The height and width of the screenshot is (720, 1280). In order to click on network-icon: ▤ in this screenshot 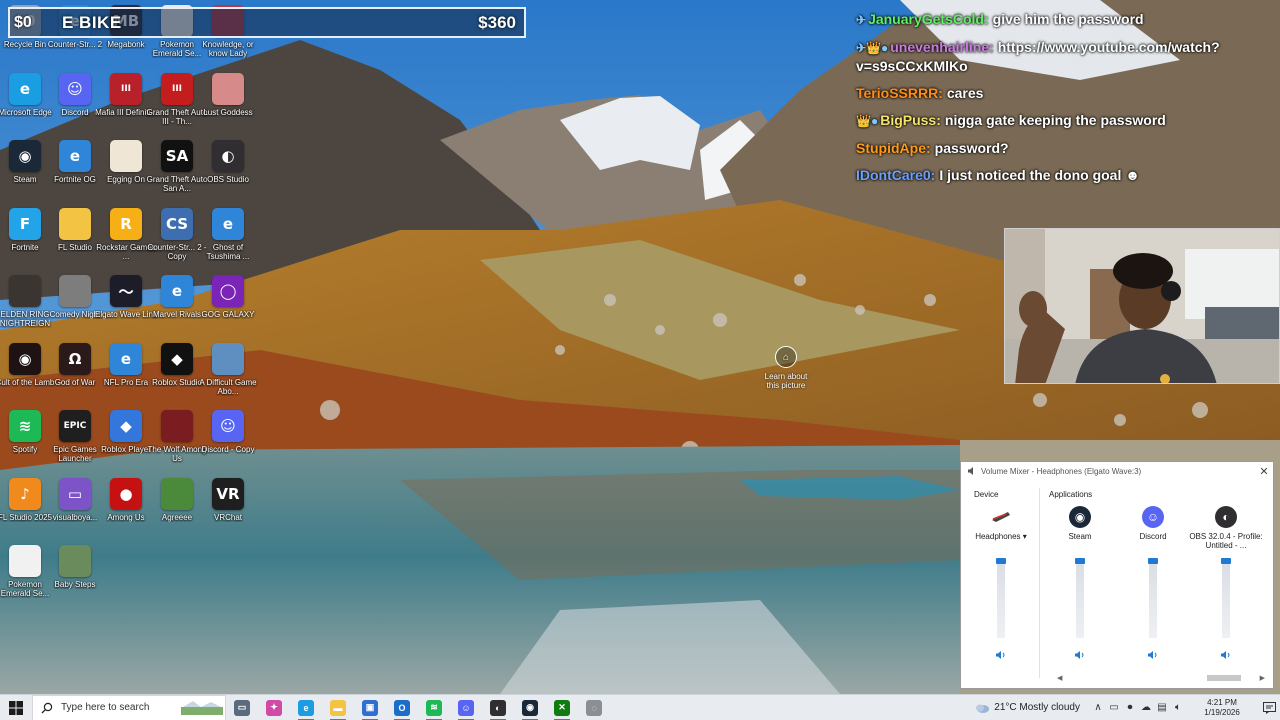, I will do `click(1162, 707)`.